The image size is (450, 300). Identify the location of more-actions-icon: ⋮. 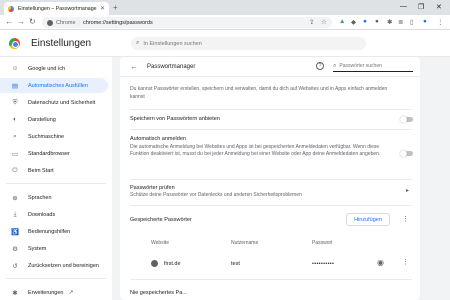
(405, 219).